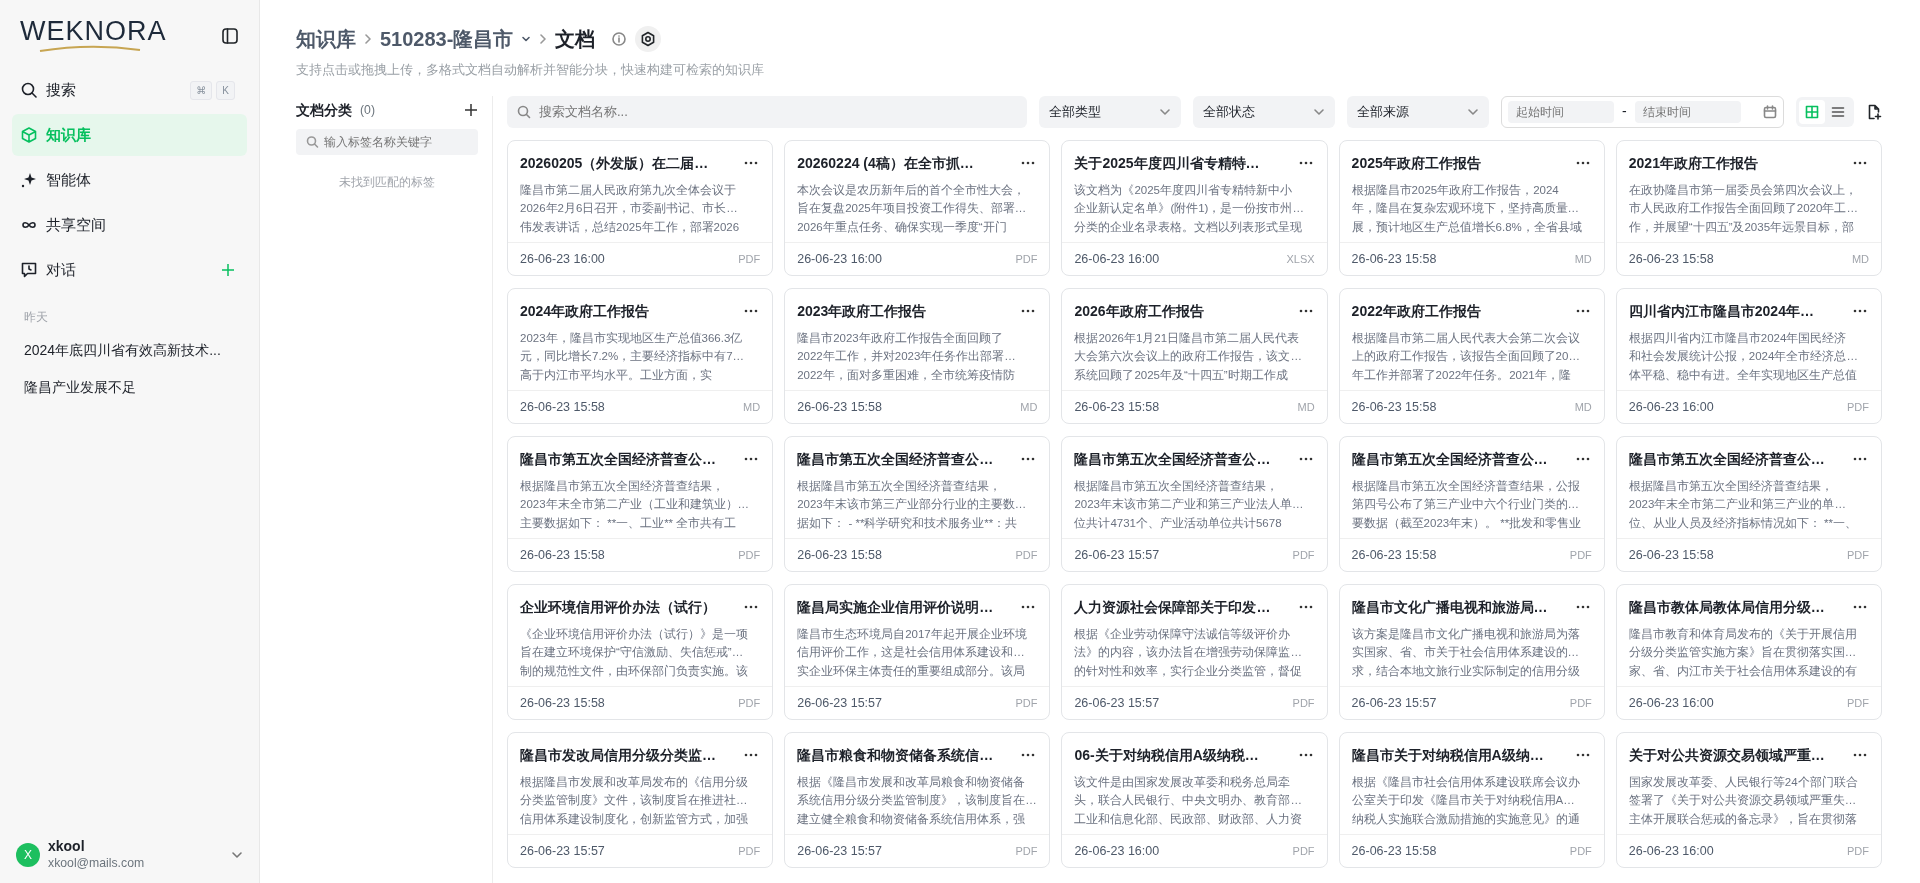 Image resolution: width=1920 pixels, height=883 pixels. Describe the element at coordinates (640, 651) in the screenshot. I see `document-card: 企业环境信用评价办法（试行） 《企业环境信用评价办法（试行）》是一项 旨在建立环境保护“守信激励、失信惩戒”… 制的规范性文件，由环保部门负责实施。该 26-06-23 15:58 PDF` at that location.